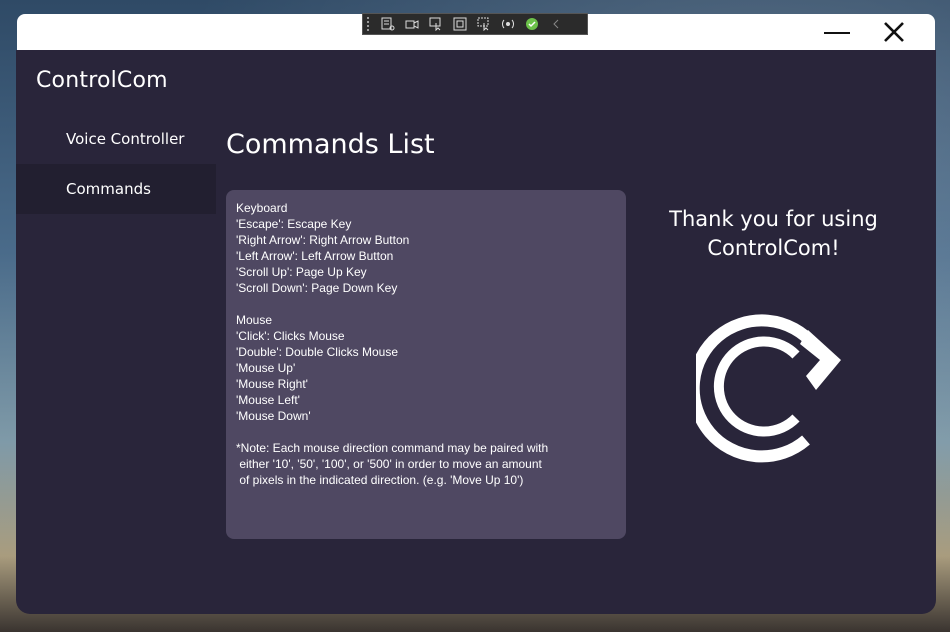 This screenshot has height=632, width=950. I want to click on close-button, so click(894, 32).